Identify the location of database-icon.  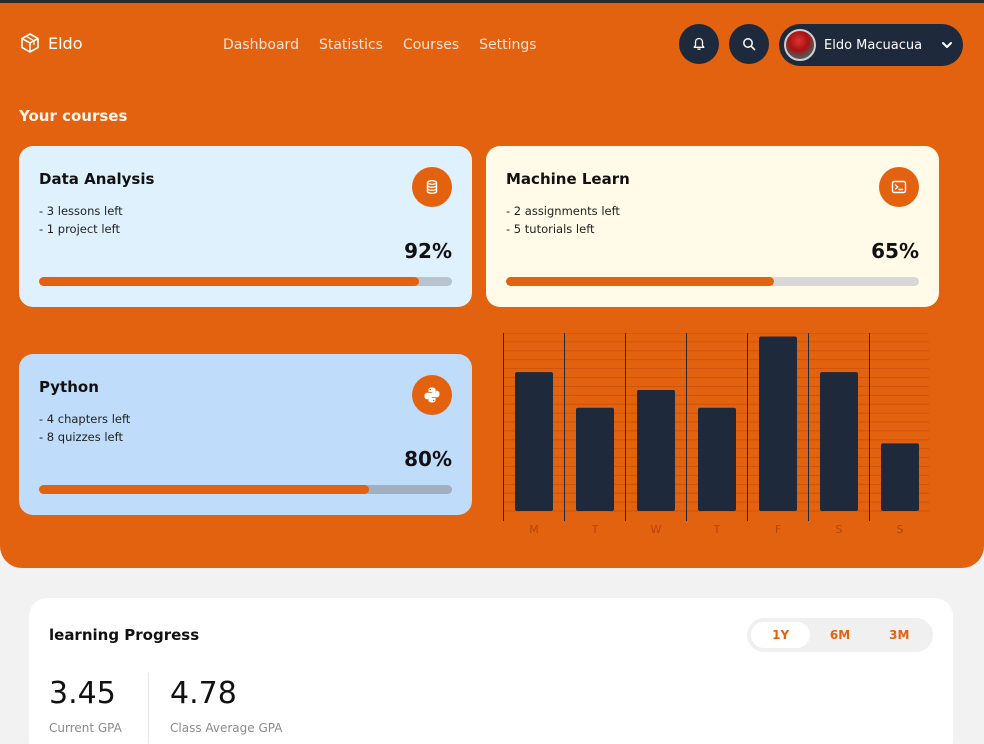
(432, 187).